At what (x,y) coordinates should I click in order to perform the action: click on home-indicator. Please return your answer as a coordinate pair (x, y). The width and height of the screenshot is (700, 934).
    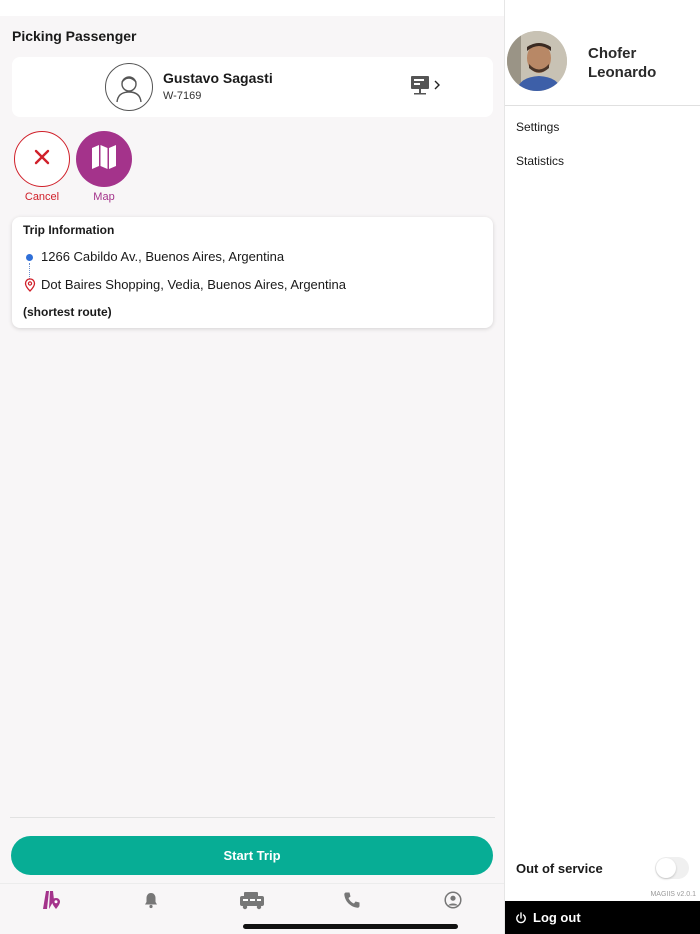
    Looking at the image, I should click on (350, 926).